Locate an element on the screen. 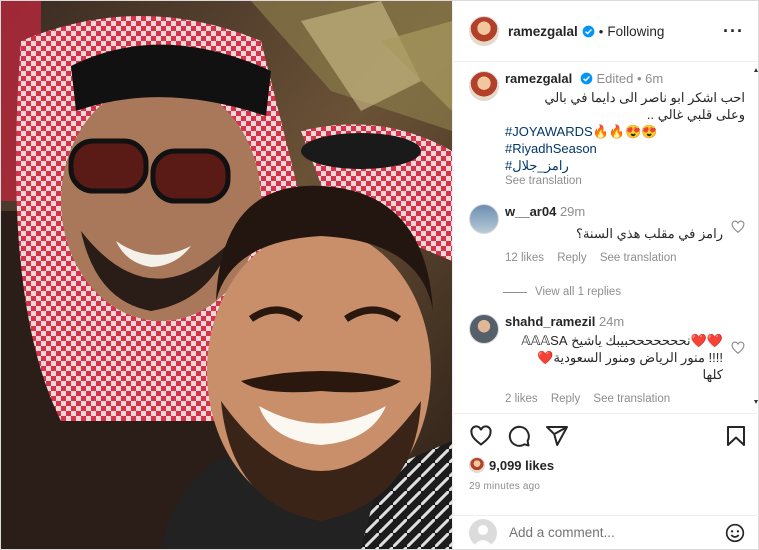 This screenshot has width=759, height=550. caption-meta: ramezgalal Edited • 6m is located at coordinates (625, 78).